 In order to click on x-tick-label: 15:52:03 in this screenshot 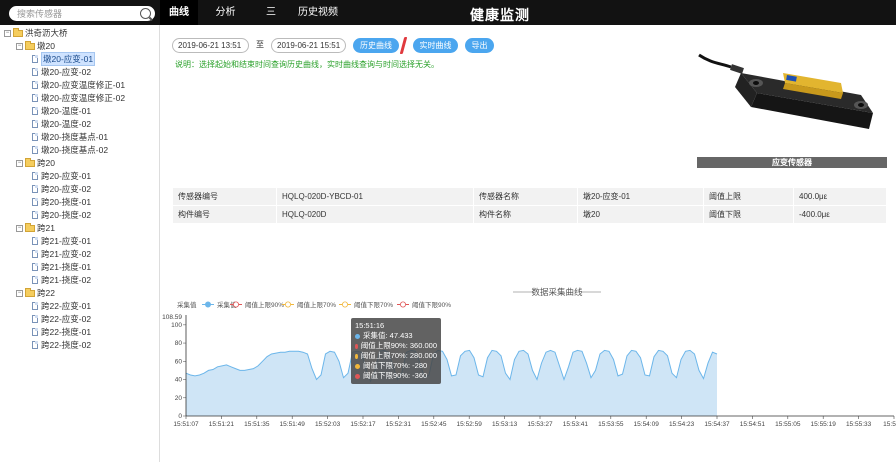, I will do `click(328, 424)`.